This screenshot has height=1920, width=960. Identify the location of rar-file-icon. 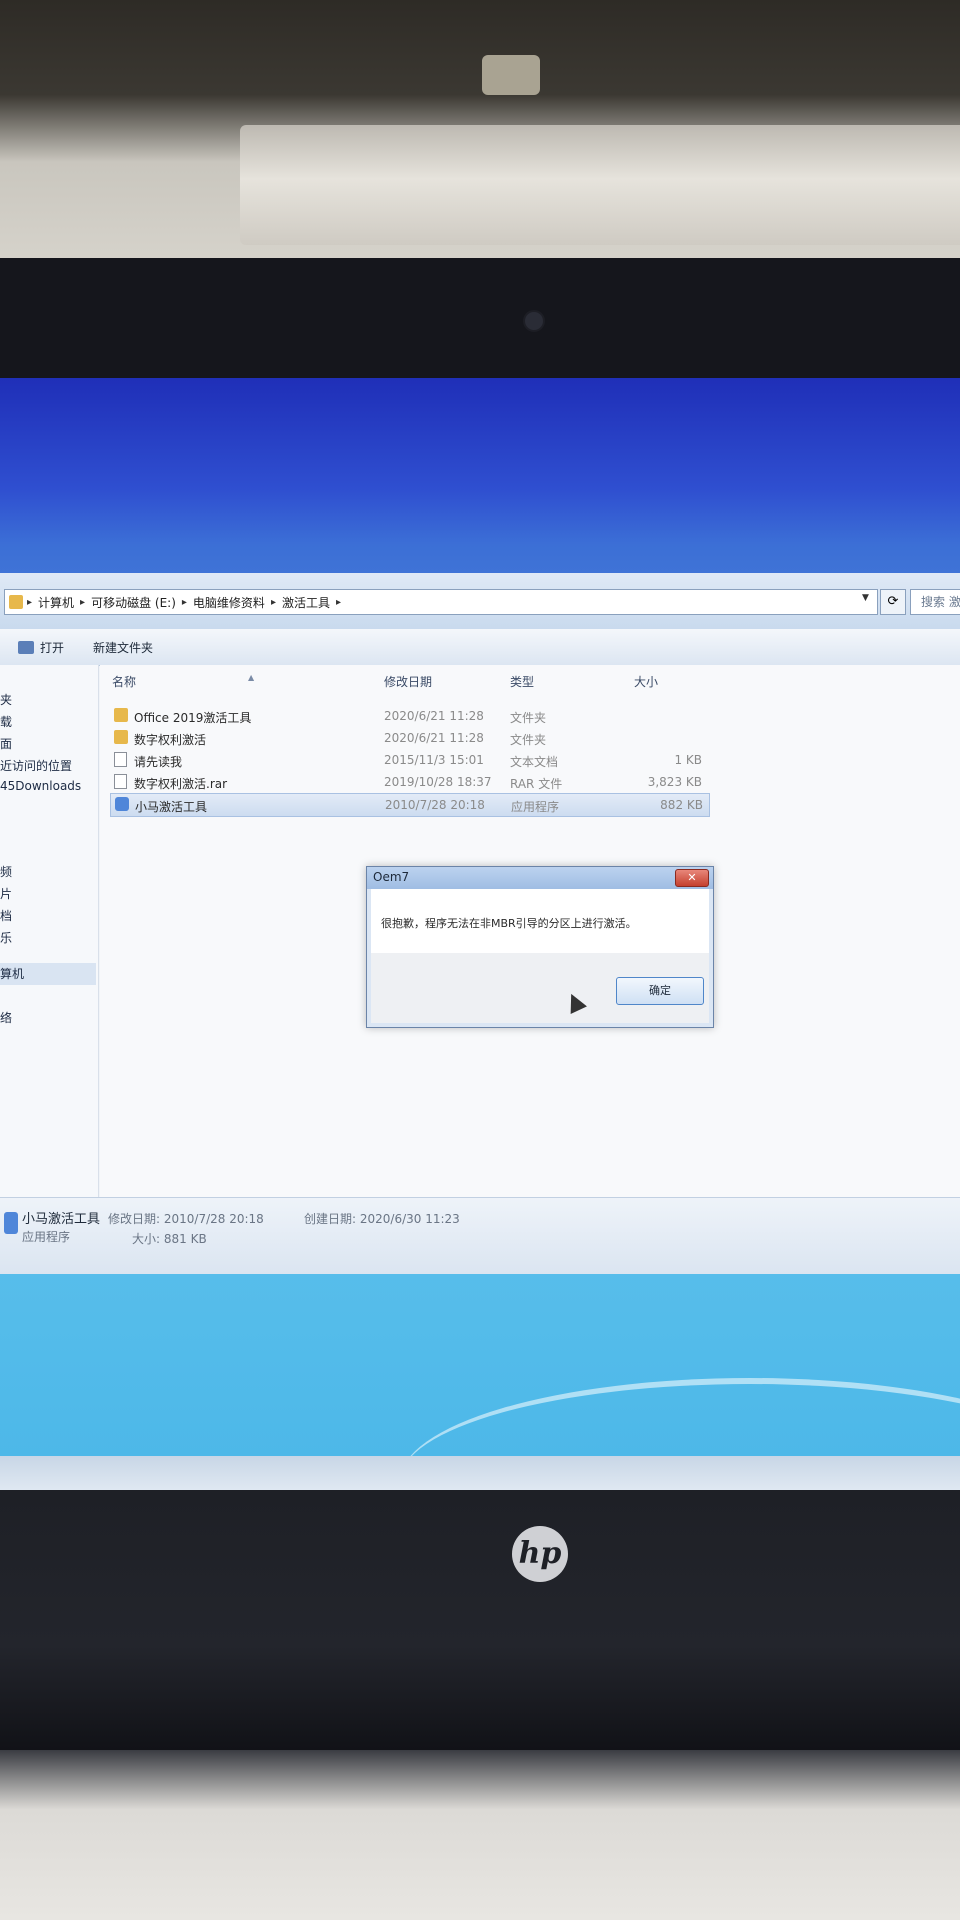
(120, 781).